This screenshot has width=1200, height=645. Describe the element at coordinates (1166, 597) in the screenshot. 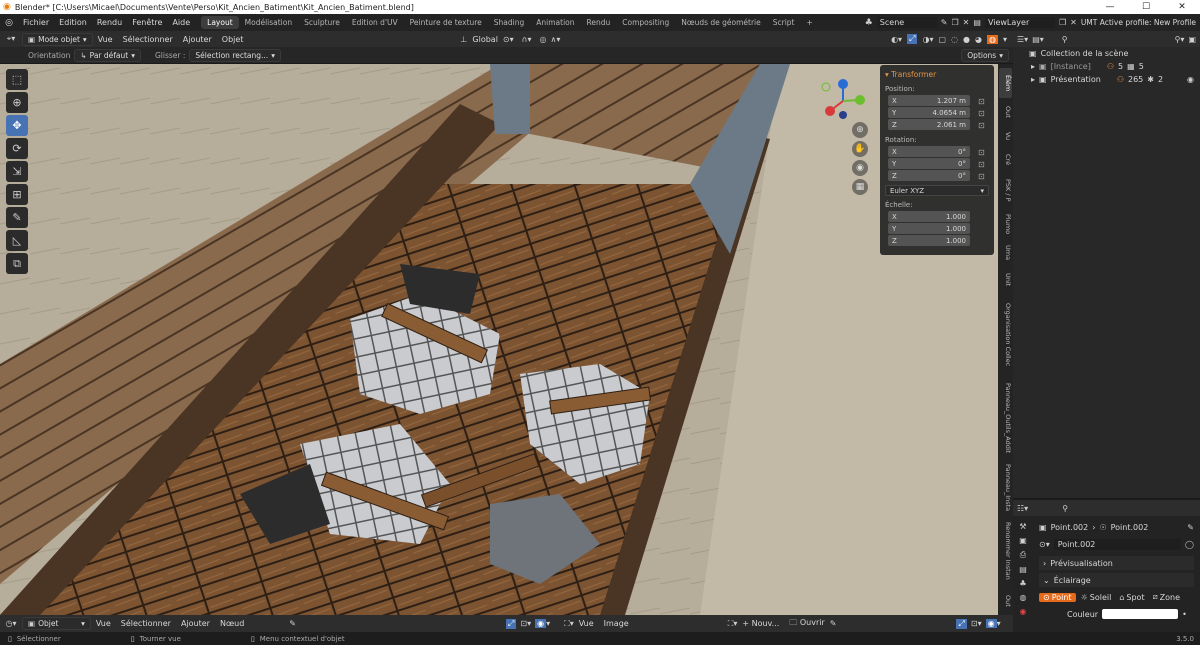

I see `light-type-area: ⧄ Zone` at that location.